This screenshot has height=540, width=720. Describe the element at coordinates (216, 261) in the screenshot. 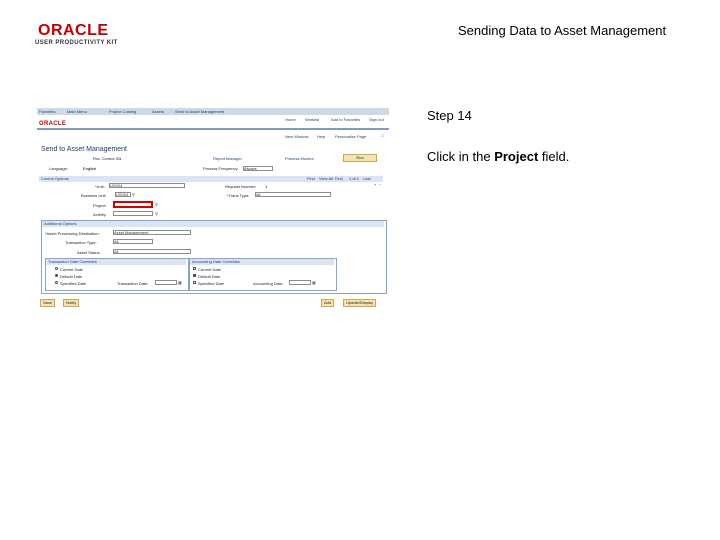

I see `accounting-date-title: Accounting Date Overrides` at that location.